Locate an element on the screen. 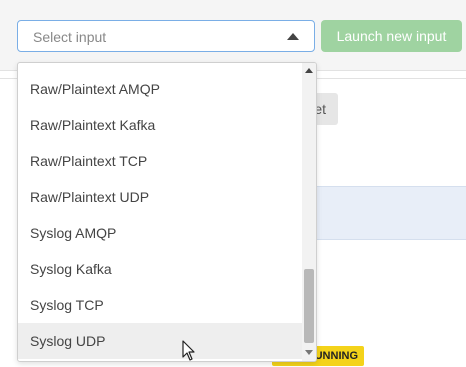 The image size is (466, 367). option-raw-plaintext-udp: Raw/Plaintext UDP is located at coordinates (160, 197).